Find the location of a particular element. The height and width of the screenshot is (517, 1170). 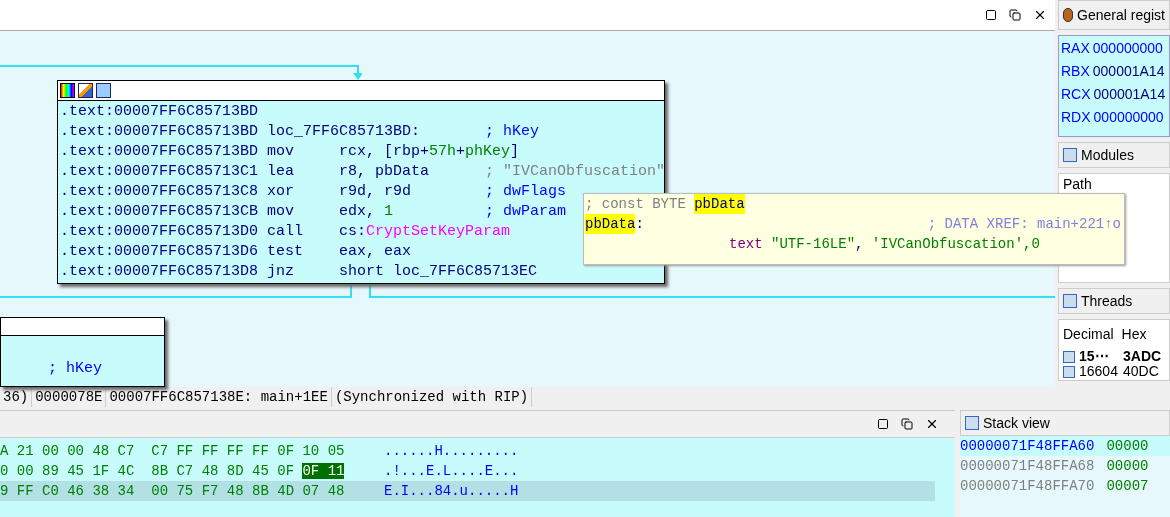

register-name: RDX is located at coordinates (1076, 117).